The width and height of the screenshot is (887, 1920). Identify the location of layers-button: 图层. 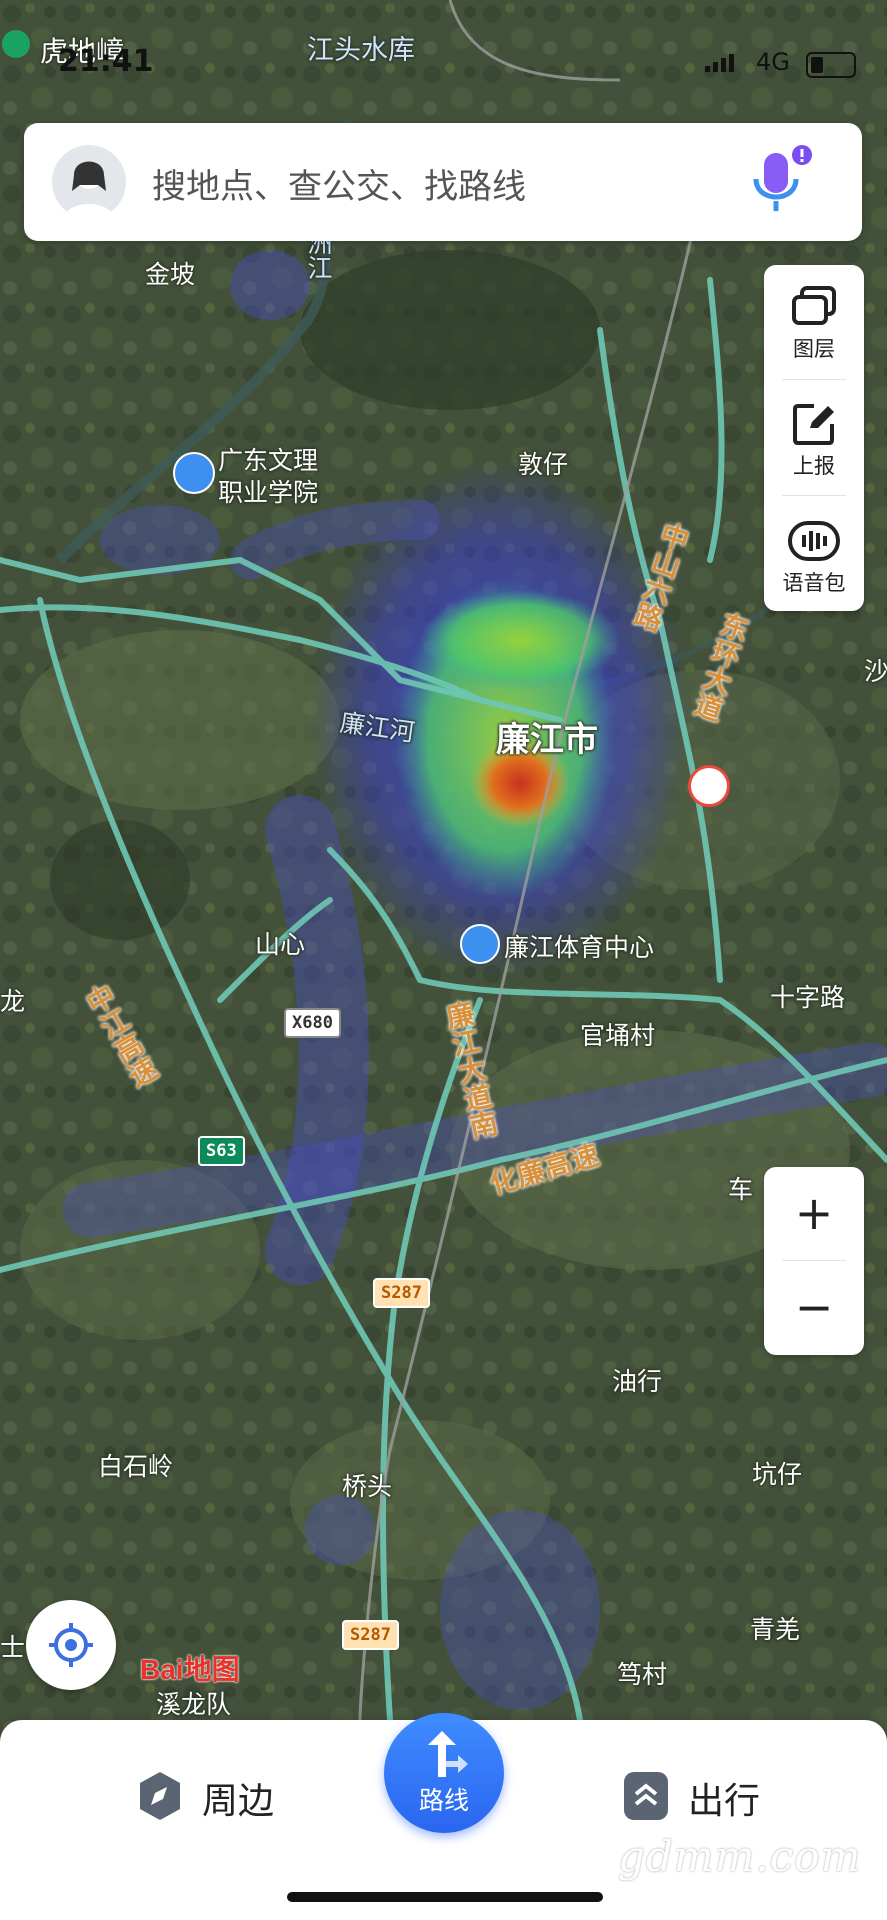
(814, 320).